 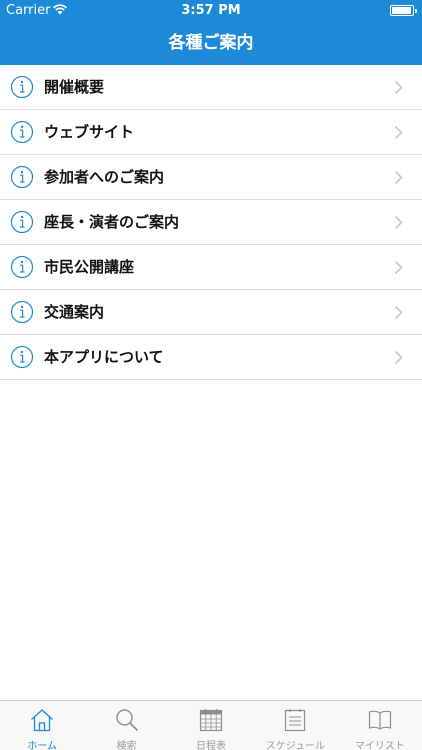 I want to click on list-item: 座長・演者のご案内, so click(x=211, y=222).